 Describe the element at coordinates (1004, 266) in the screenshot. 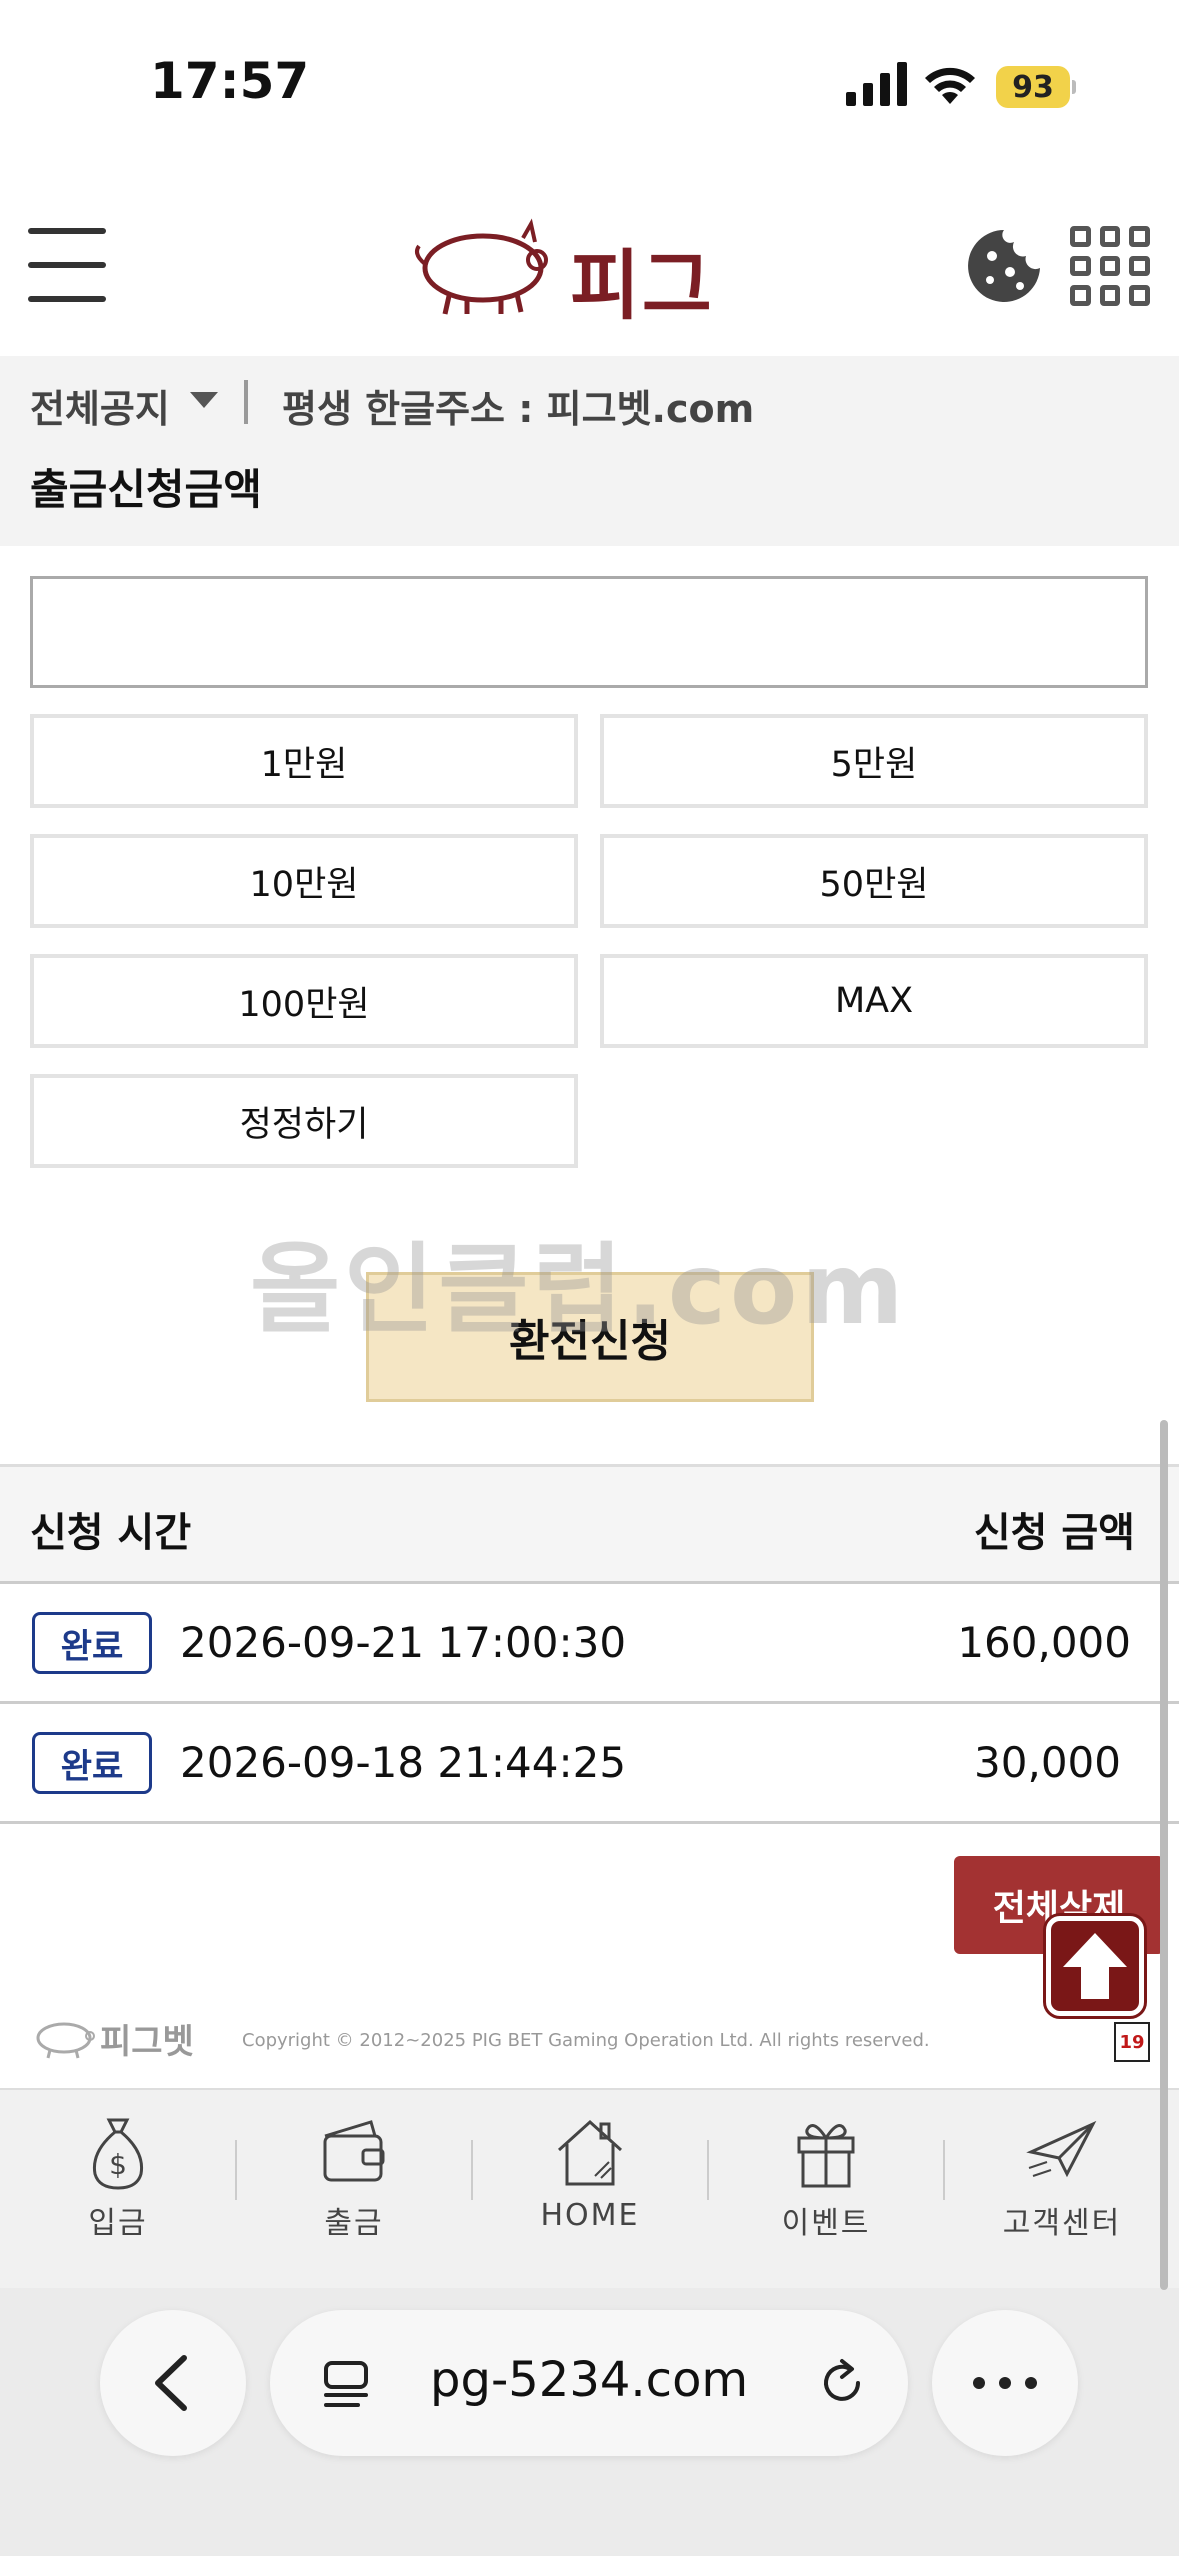

I see `cookie-icon` at that location.